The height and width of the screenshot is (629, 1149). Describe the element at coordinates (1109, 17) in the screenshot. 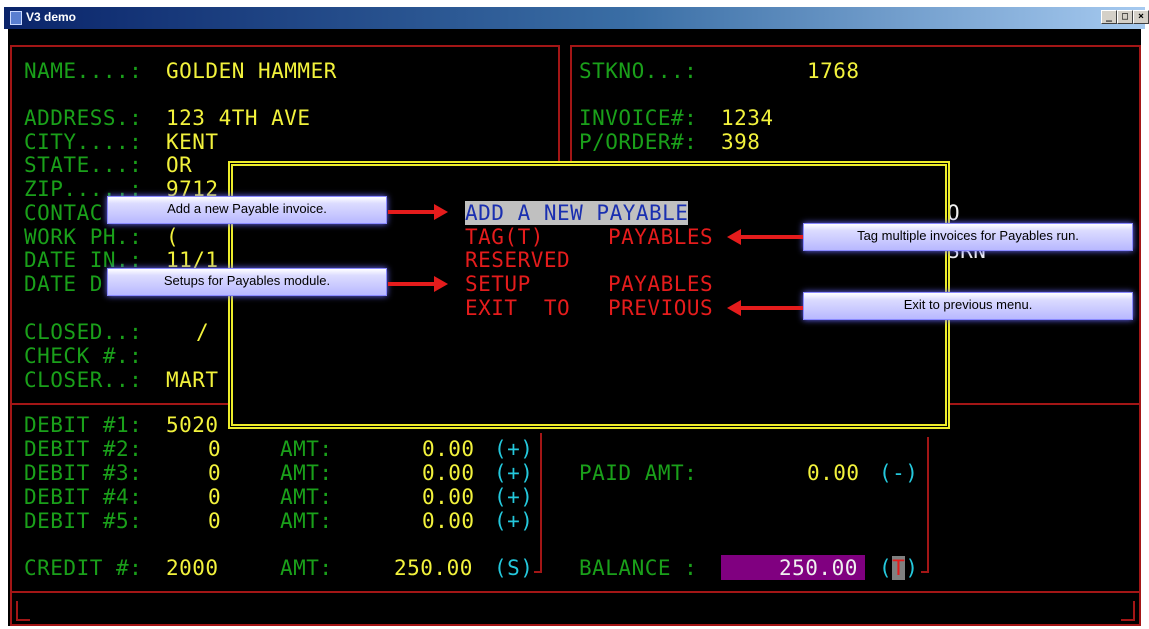

I see `minimize-button: _` at that location.